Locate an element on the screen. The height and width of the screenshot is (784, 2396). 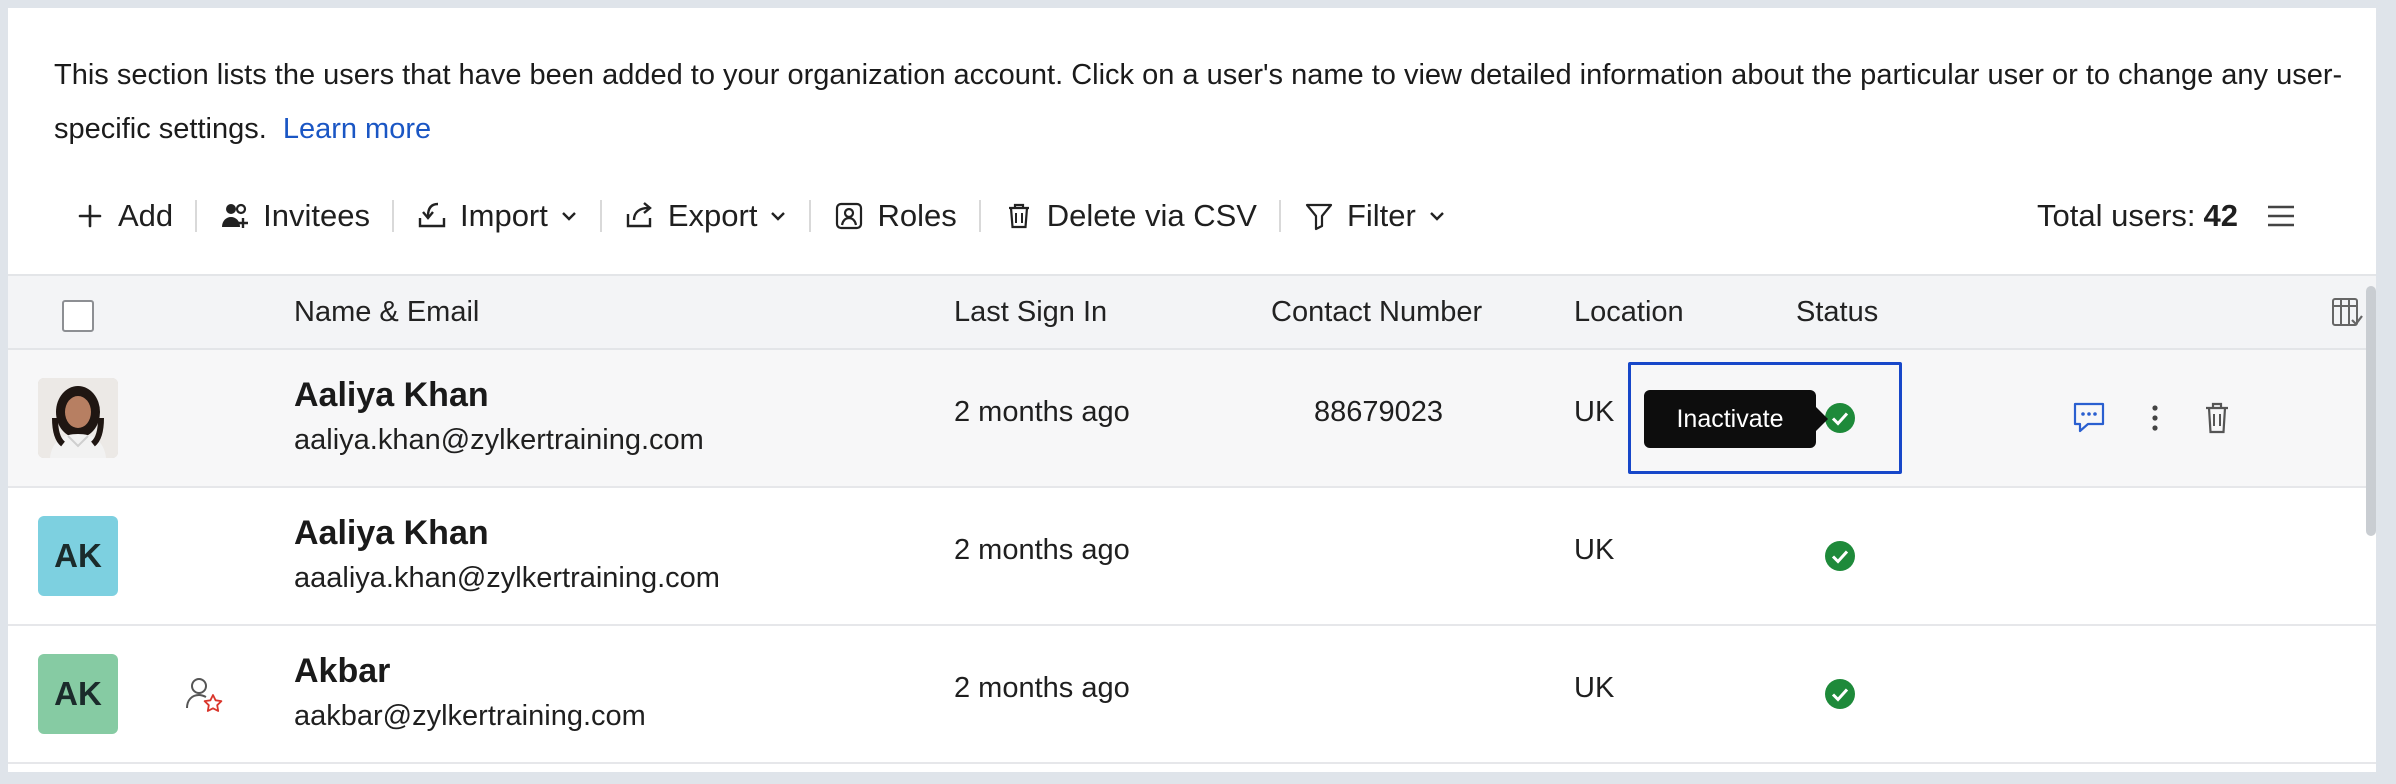
more-options-icon is located at coordinates (2155, 418).